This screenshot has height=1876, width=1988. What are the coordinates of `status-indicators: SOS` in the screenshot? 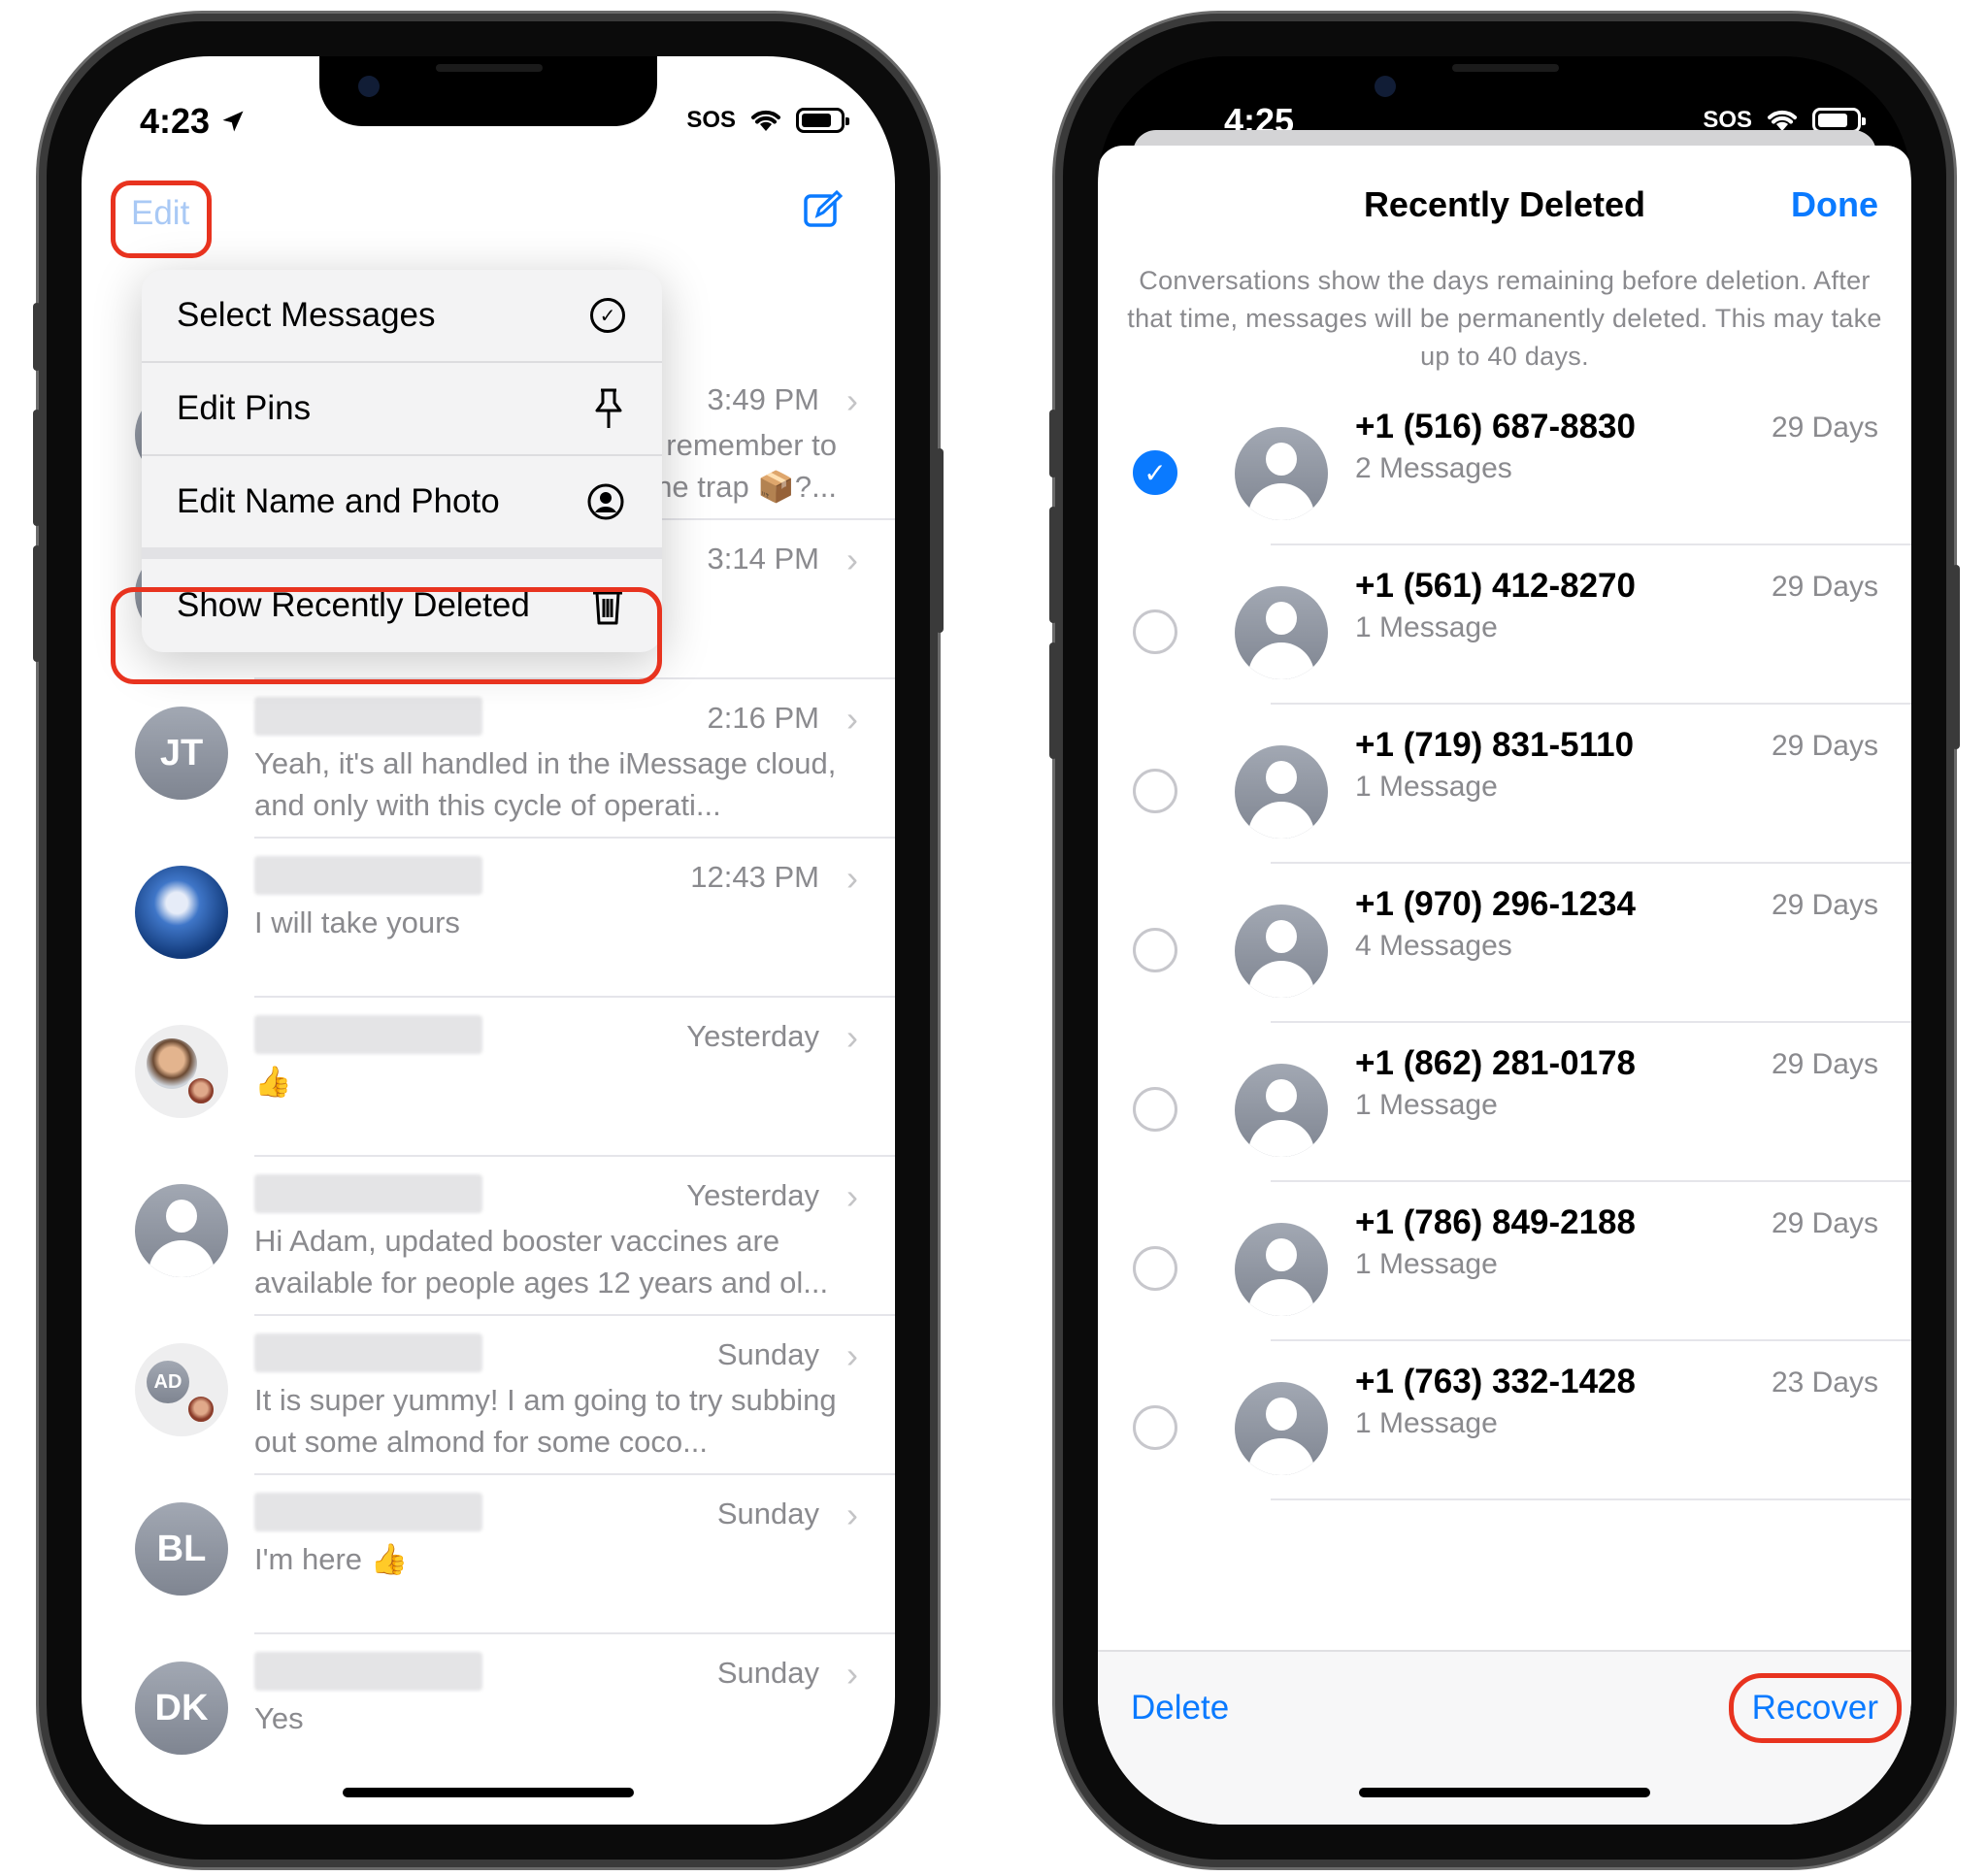 It's located at (767, 120).